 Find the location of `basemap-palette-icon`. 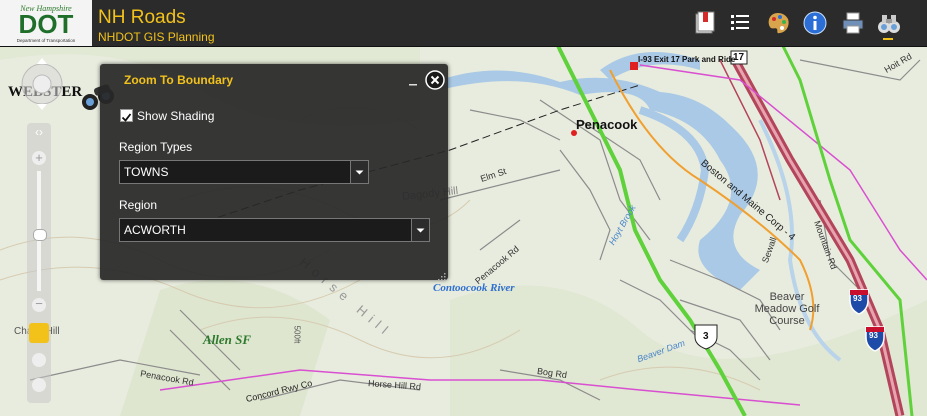

basemap-palette-icon is located at coordinates (778, 23).